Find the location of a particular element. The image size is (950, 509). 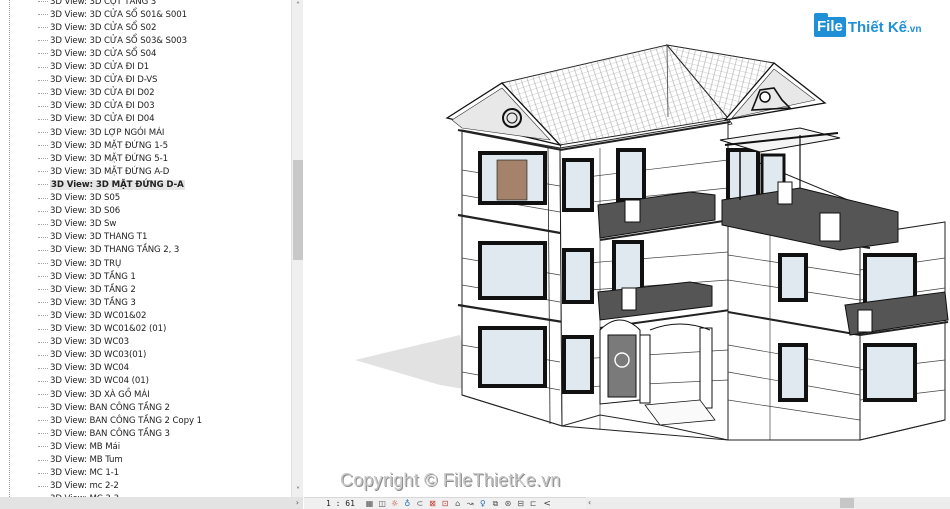

tree-item-label: 3D View: 3D CỘT TẦNG 3 is located at coordinates (103, 3).